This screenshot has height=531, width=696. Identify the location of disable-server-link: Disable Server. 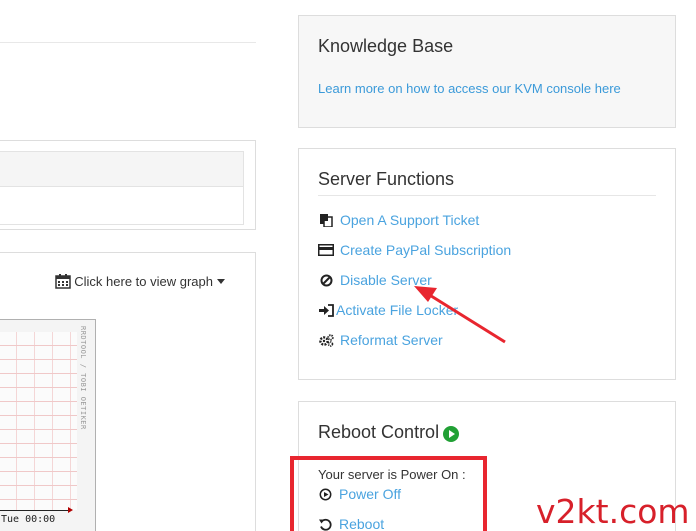
(375, 280).